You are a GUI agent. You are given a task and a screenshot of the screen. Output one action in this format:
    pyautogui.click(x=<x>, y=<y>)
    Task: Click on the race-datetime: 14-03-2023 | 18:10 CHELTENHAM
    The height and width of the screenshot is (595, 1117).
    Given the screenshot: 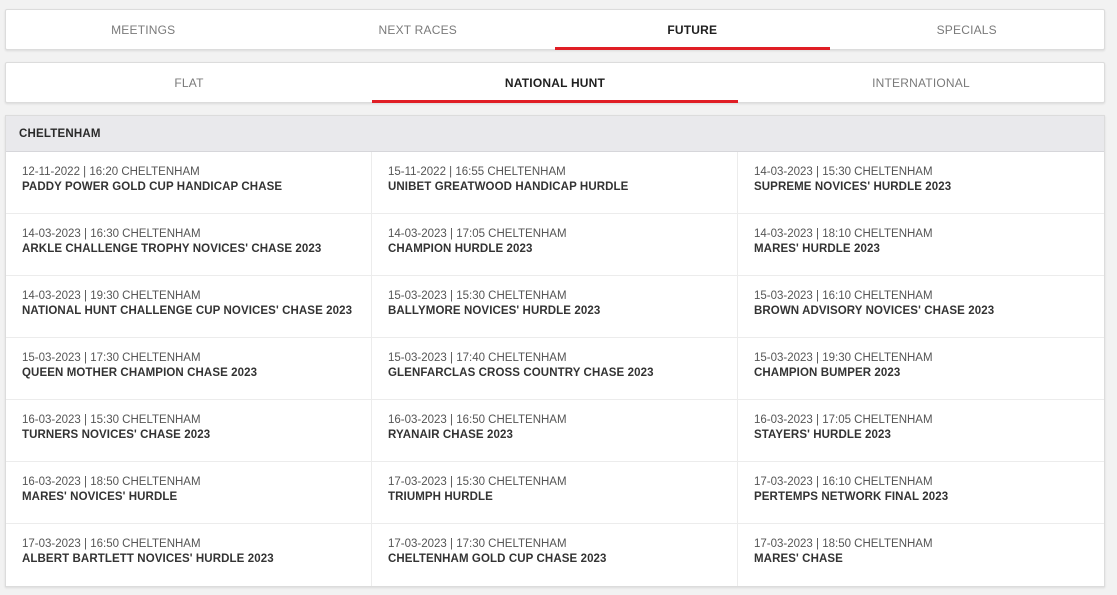 What is the action you would take?
    pyautogui.click(x=843, y=234)
    